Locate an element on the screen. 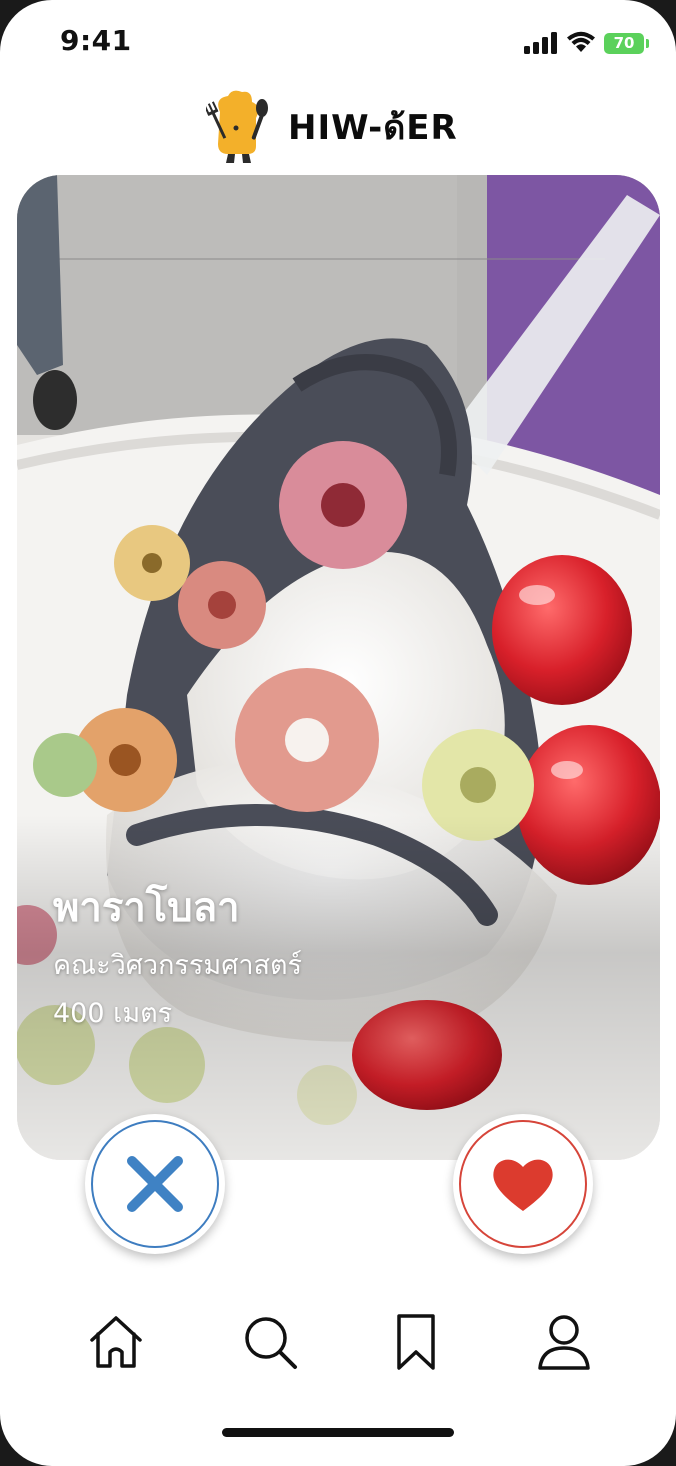 This screenshot has height=1466, width=676. battery-icon: 70 is located at coordinates (624, 43).